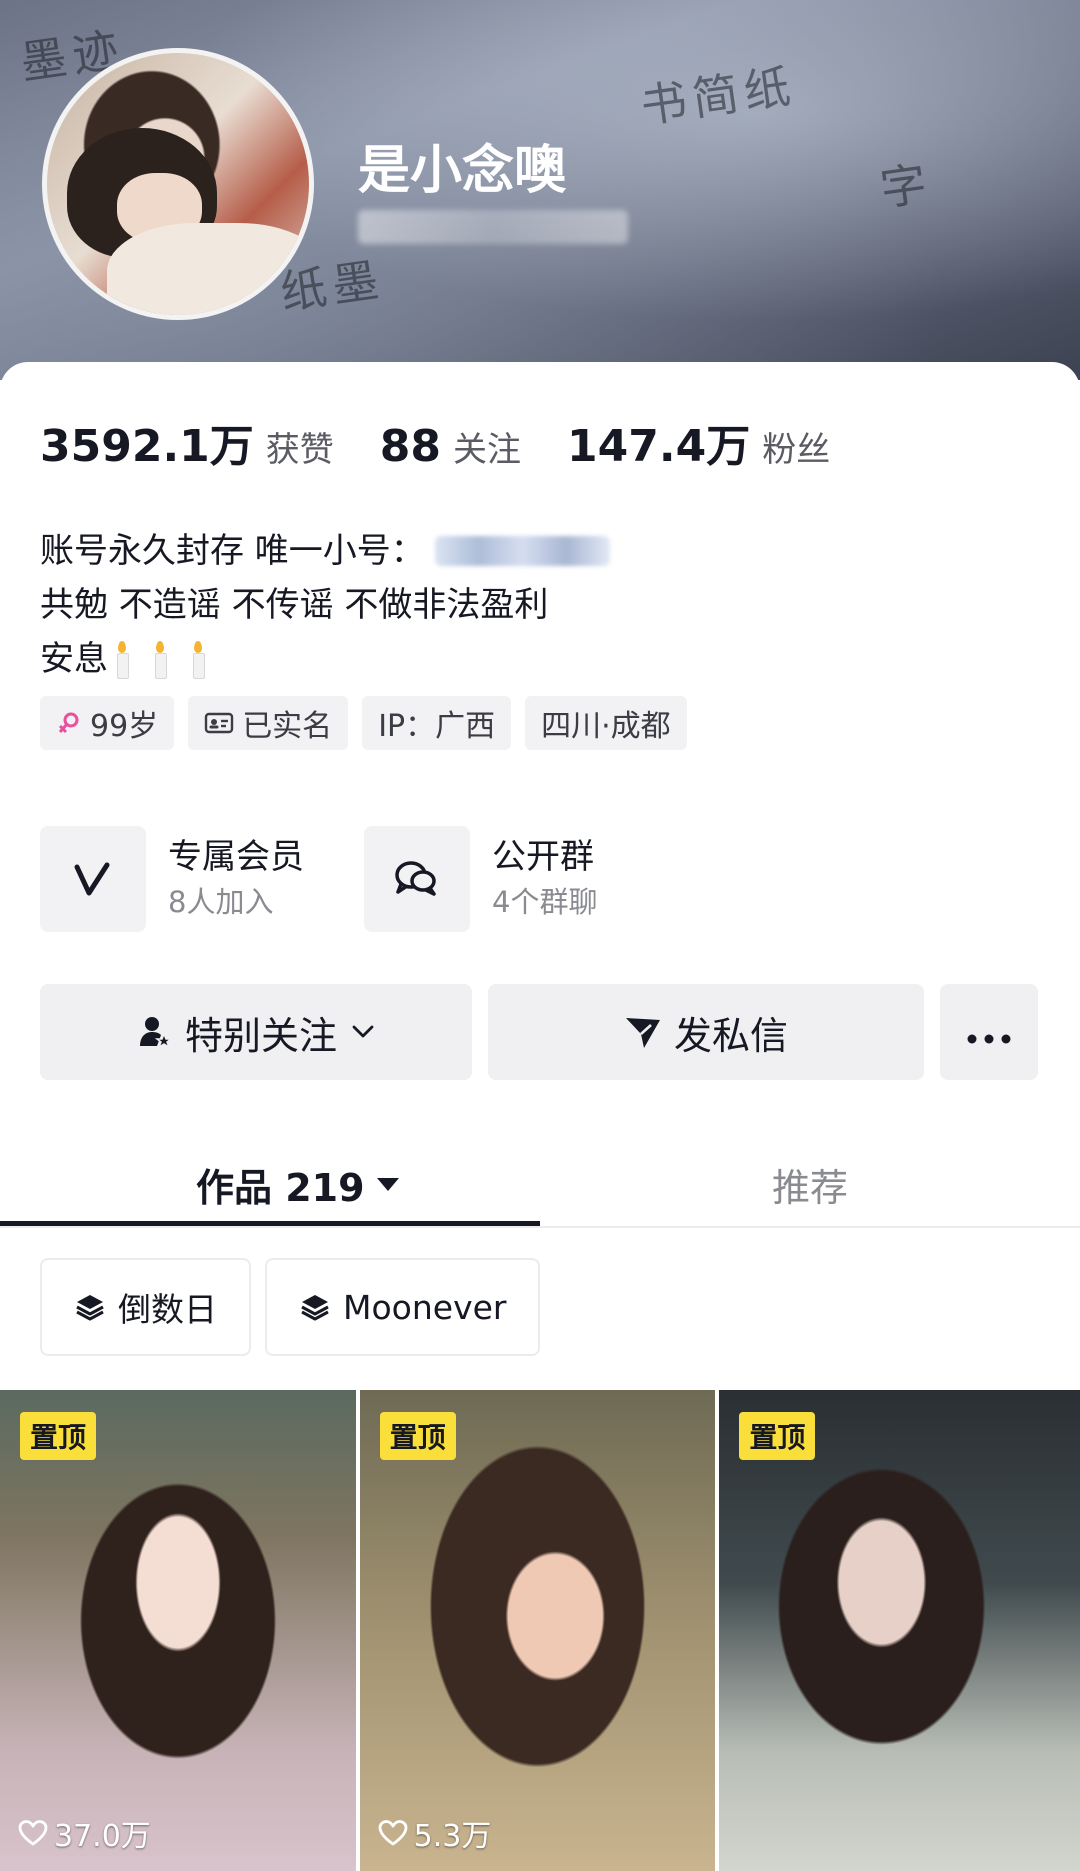 Image resolution: width=1080 pixels, height=1871 pixels. I want to click on bio-line-3: 安息, so click(325, 659).